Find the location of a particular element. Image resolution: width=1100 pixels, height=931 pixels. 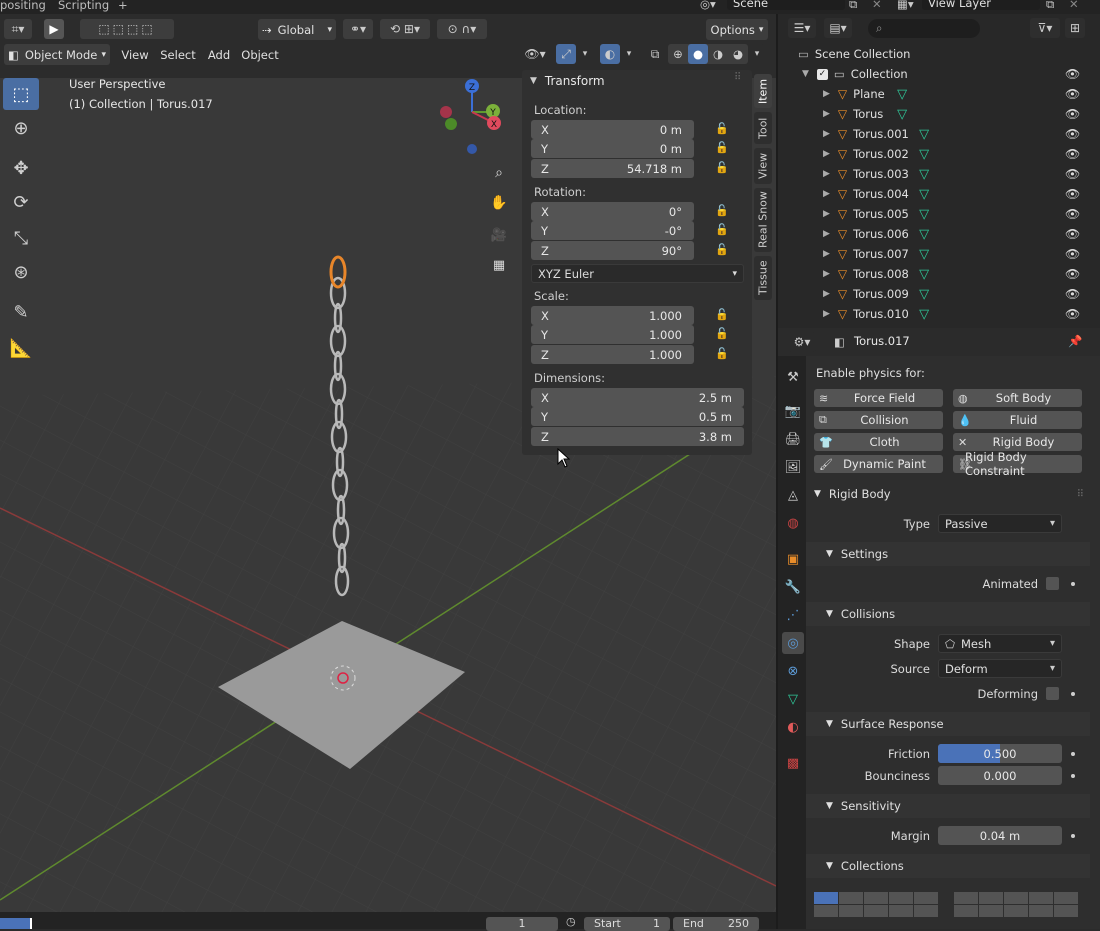

outliner-row: ▶ ▽ Torus.008 ▽ 👁 is located at coordinates (939, 274).